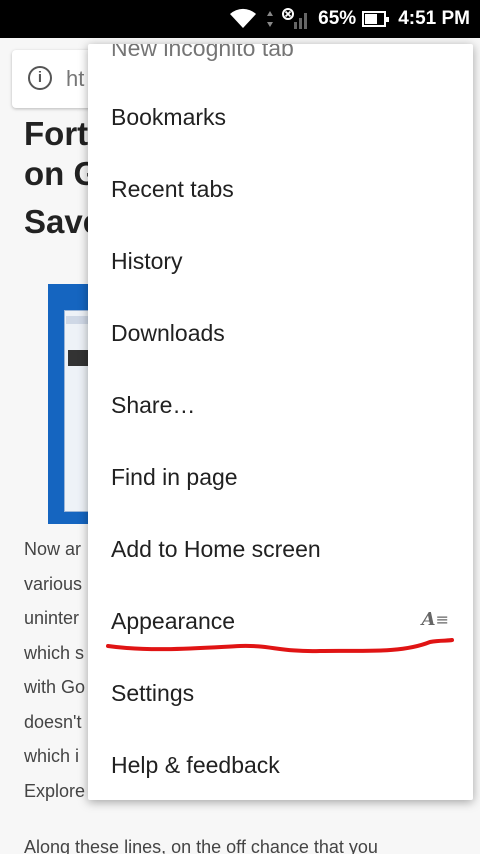 The image size is (480, 854). Describe the element at coordinates (280, 333) in the screenshot. I see `menu-item-downloads: Downloads` at that location.